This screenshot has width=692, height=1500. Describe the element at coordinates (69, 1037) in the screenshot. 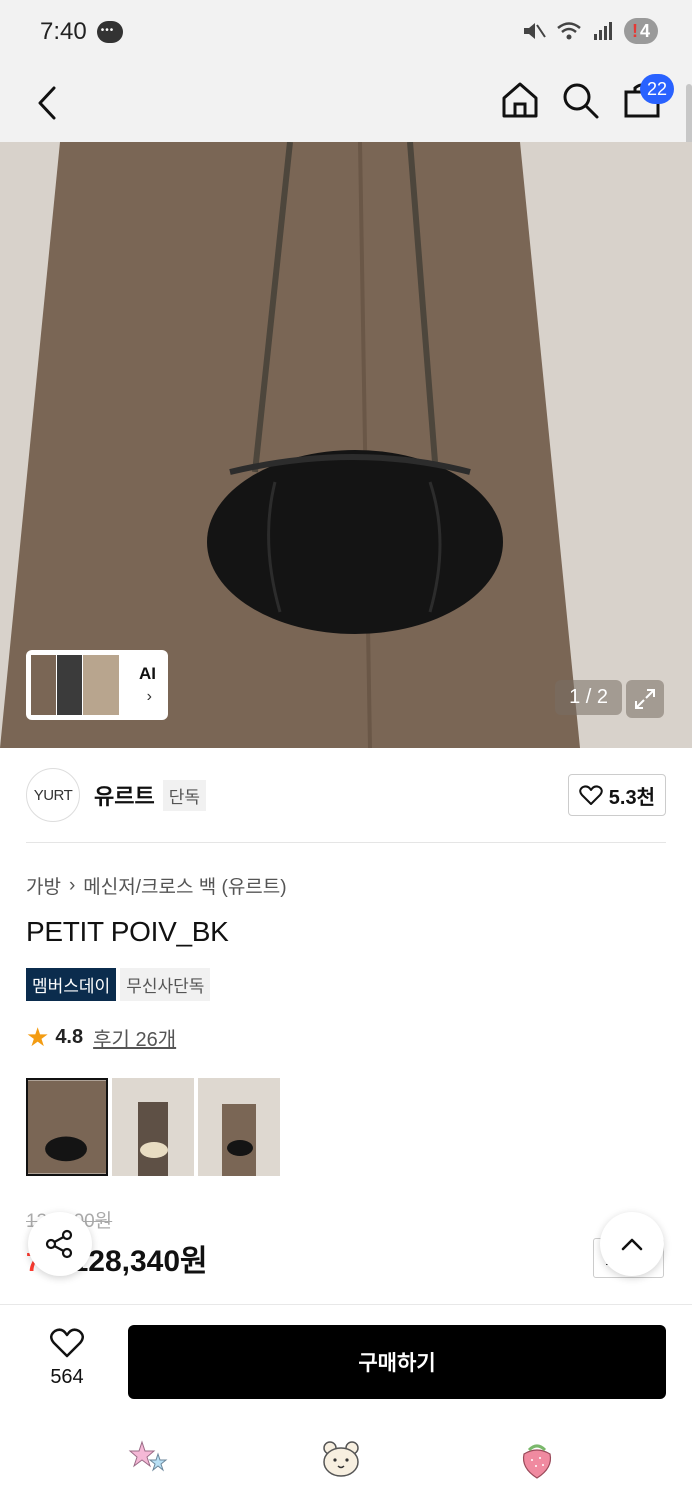

I see `rating-score: 4.8` at that location.